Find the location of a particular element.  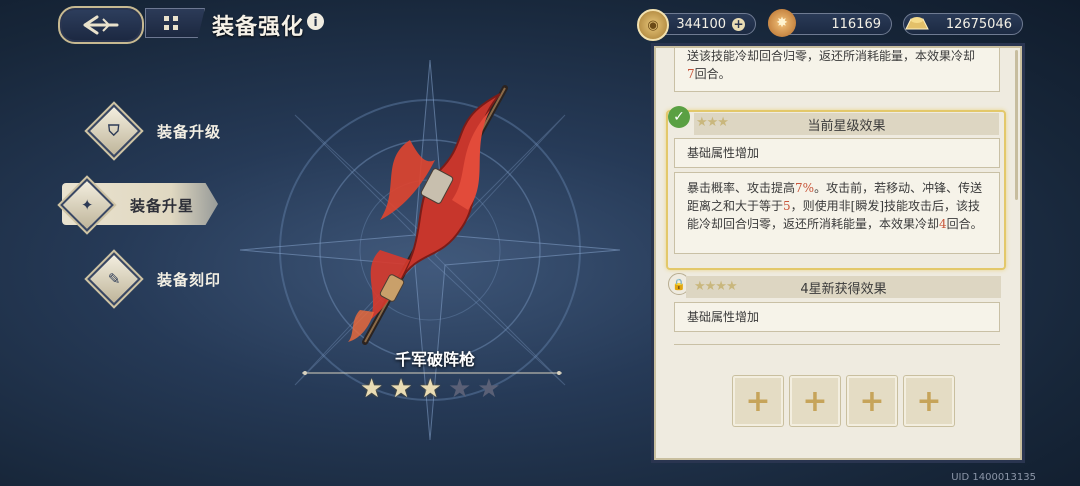

weapon-star-rating: ★ ★ ★ ★ ★ is located at coordinates (430, 389).